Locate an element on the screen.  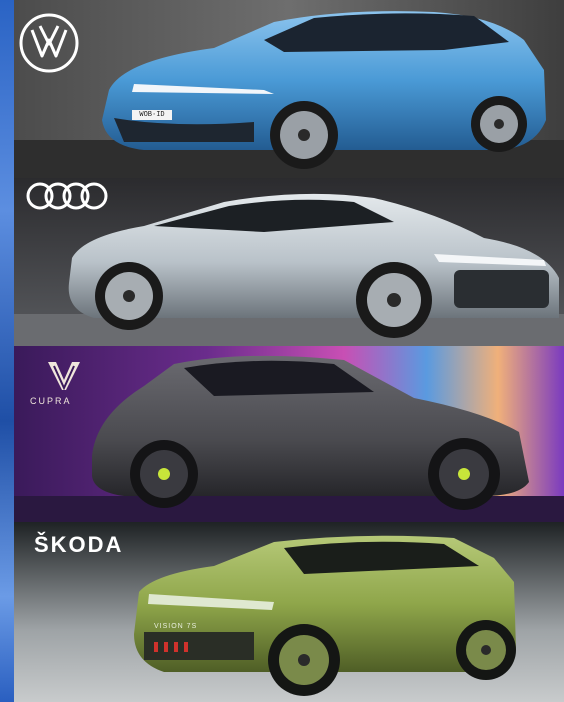
vw-license-plate: WOB·ID 74E is located at coordinates (152, 115).